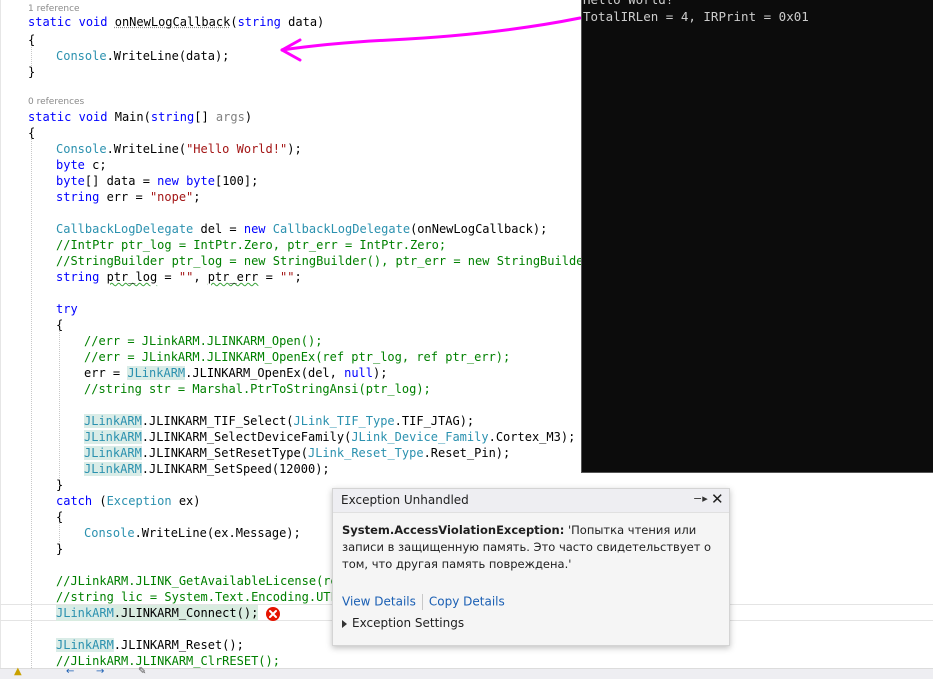 The height and width of the screenshot is (679, 933). Describe the element at coordinates (200, 581) in the screenshot. I see `code-line: //JLinkARM.JLINK_GetAvailableLicense(ref` at that location.